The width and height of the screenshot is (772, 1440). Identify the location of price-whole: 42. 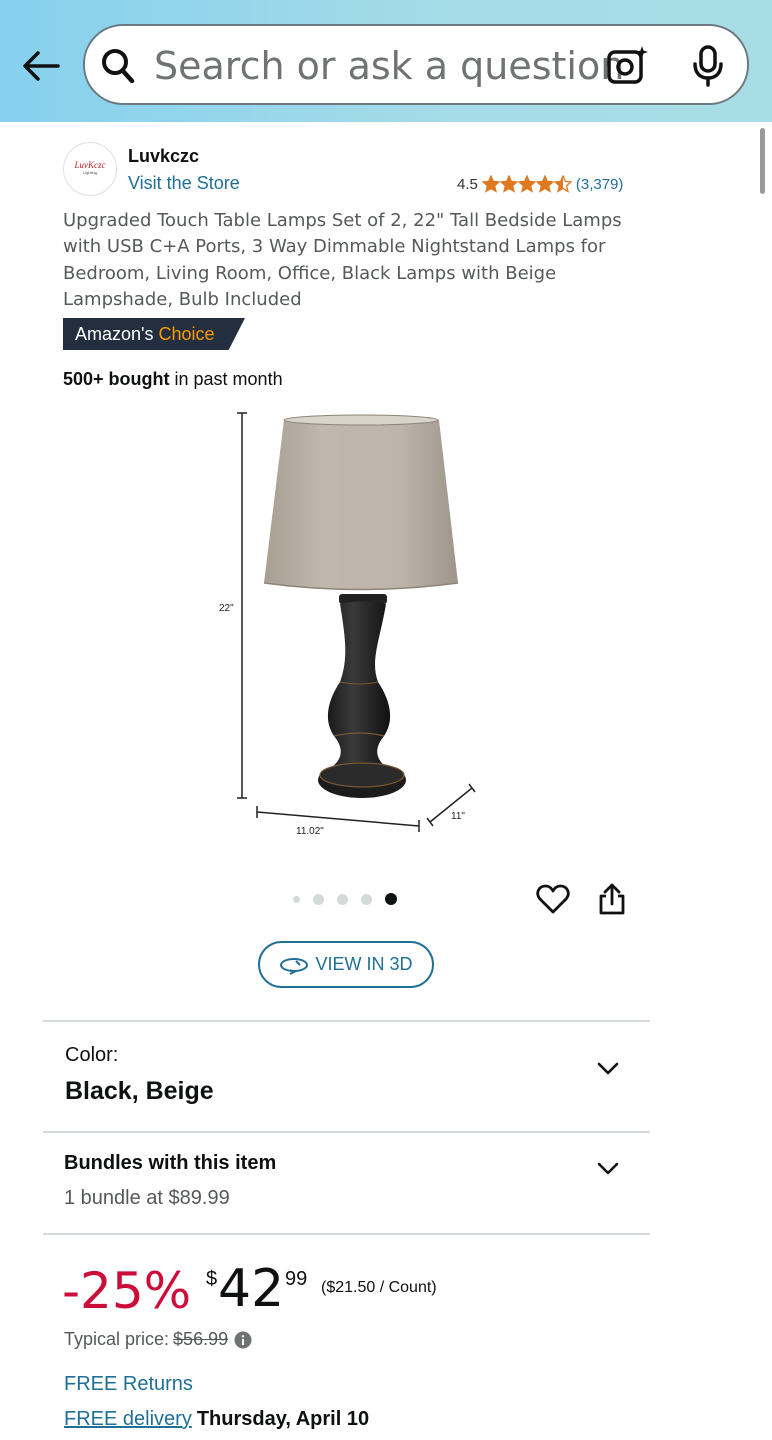
(251, 1289).